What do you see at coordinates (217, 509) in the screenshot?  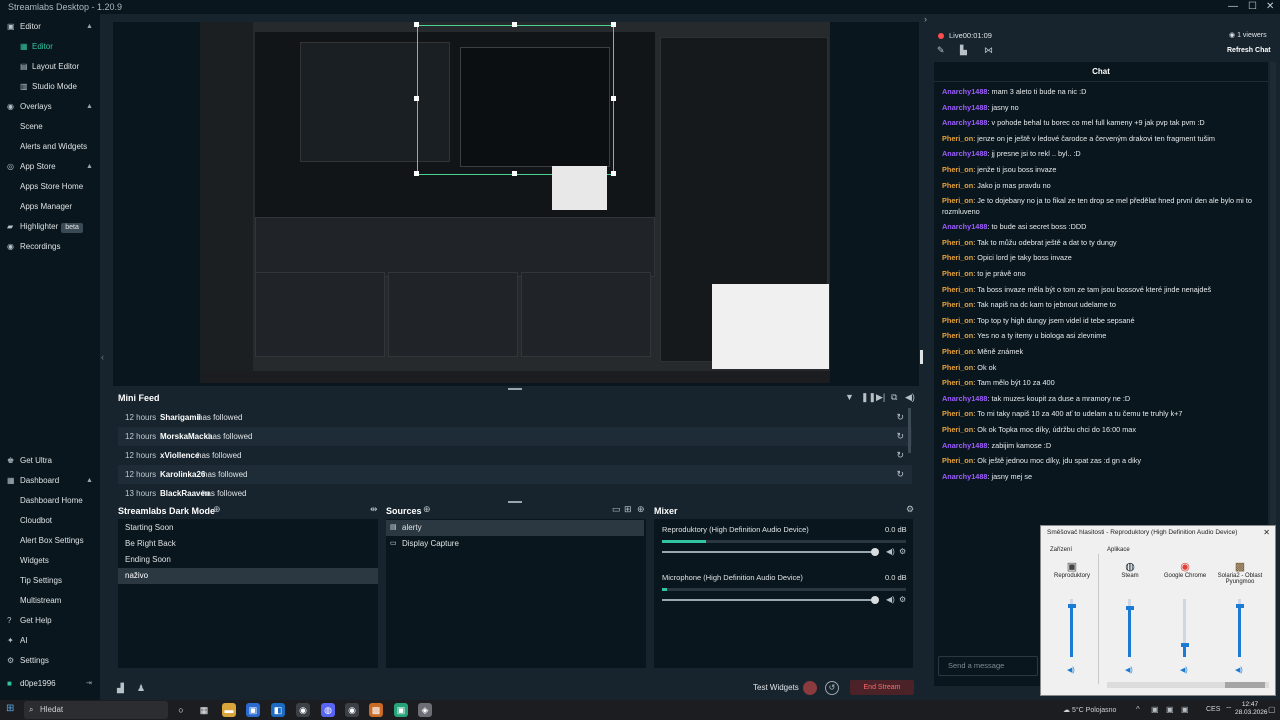 I see `add-scene-icon: ⊕` at bounding box center [217, 509].